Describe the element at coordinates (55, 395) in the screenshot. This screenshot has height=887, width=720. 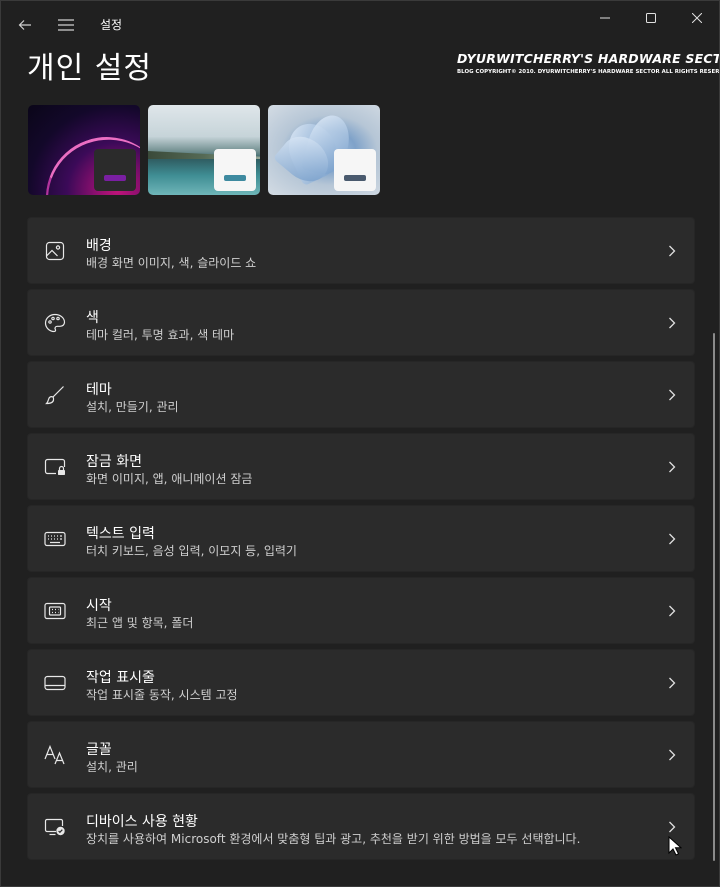
I see `brush-icon` at that location.